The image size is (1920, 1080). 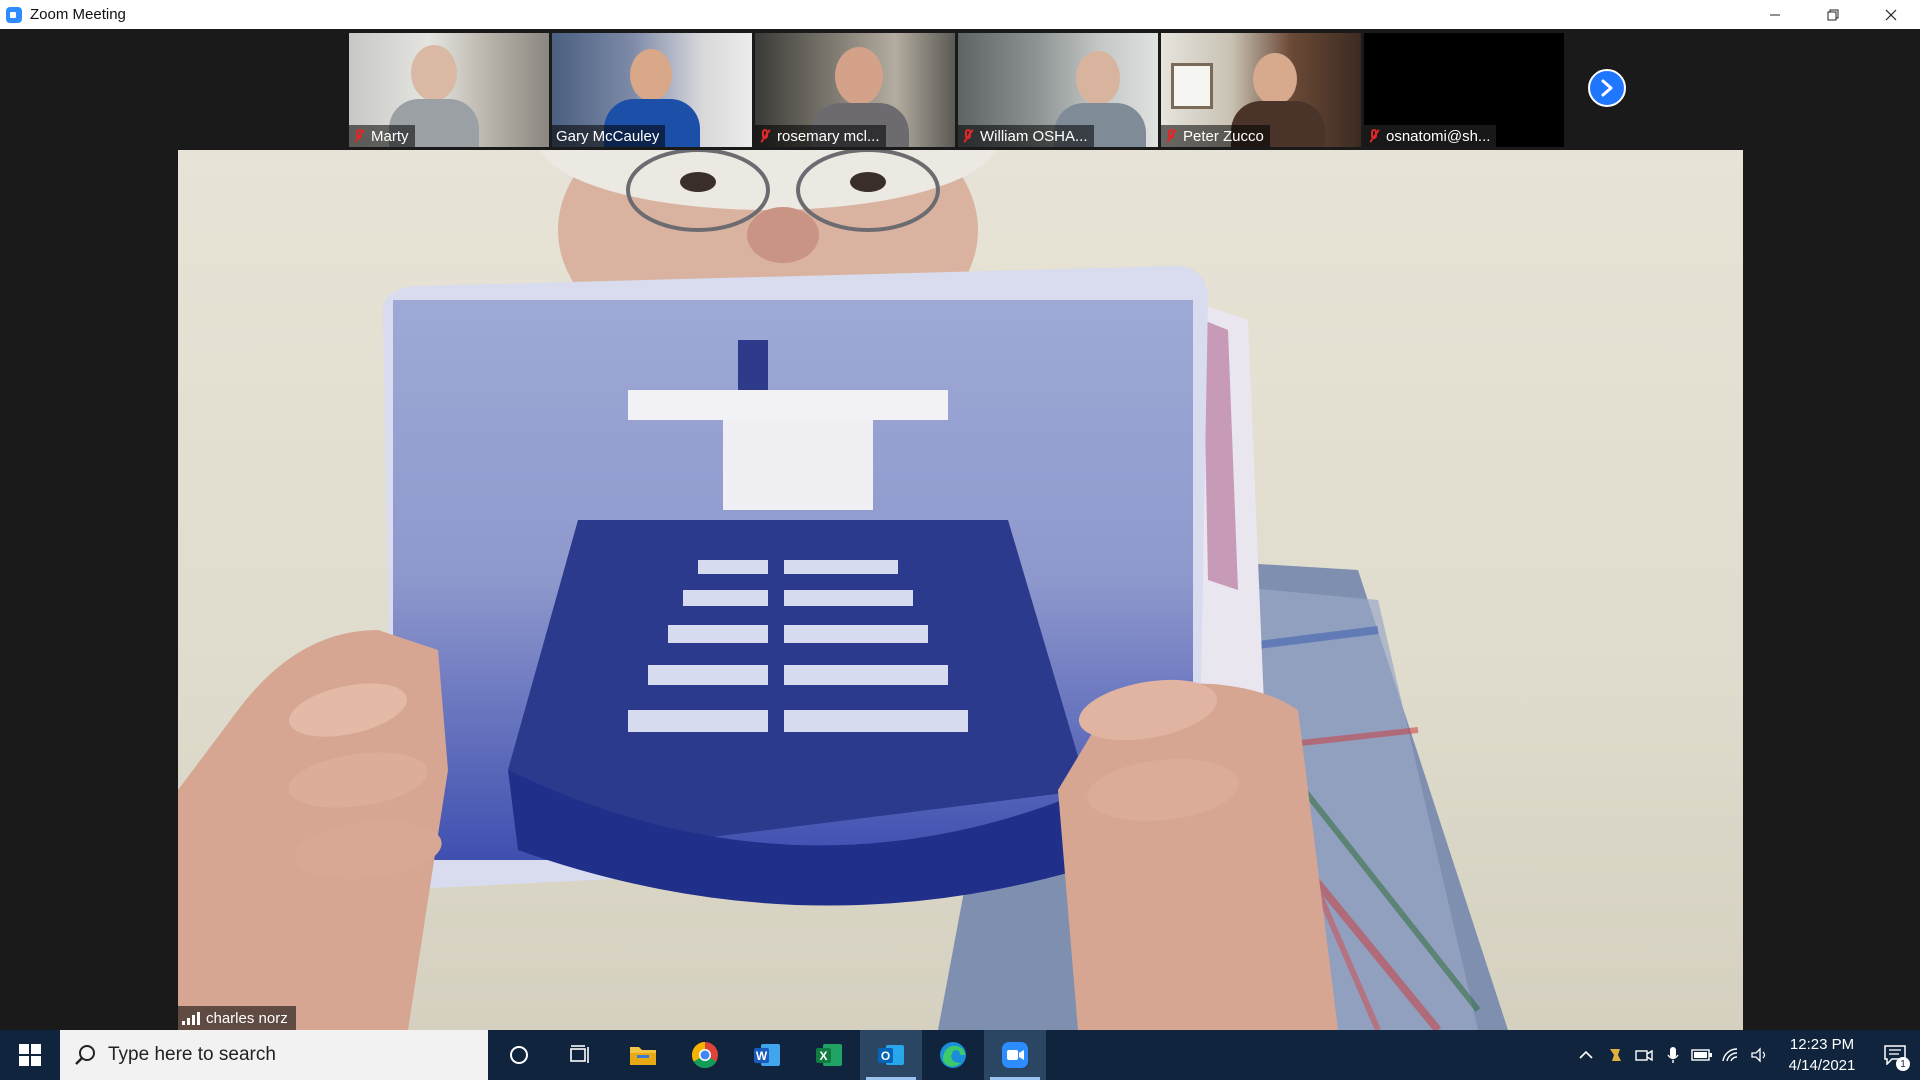 What do you see at coordinates (1192, 86) in the screenshot?
I see `window-in-background` at bounding box center [1192, 86].